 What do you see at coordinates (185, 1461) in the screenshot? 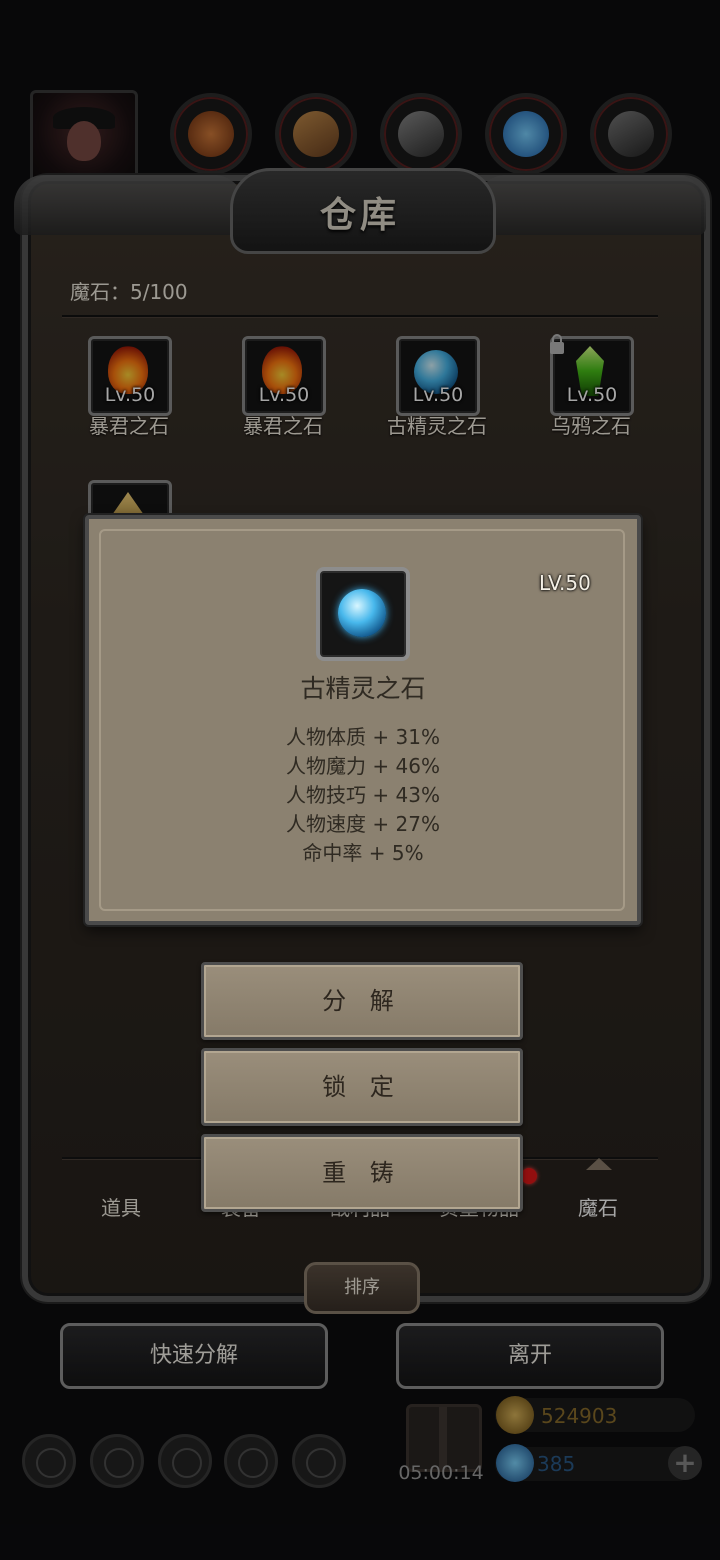
I see `ranking-icon` at bounding box center [185, 1461].